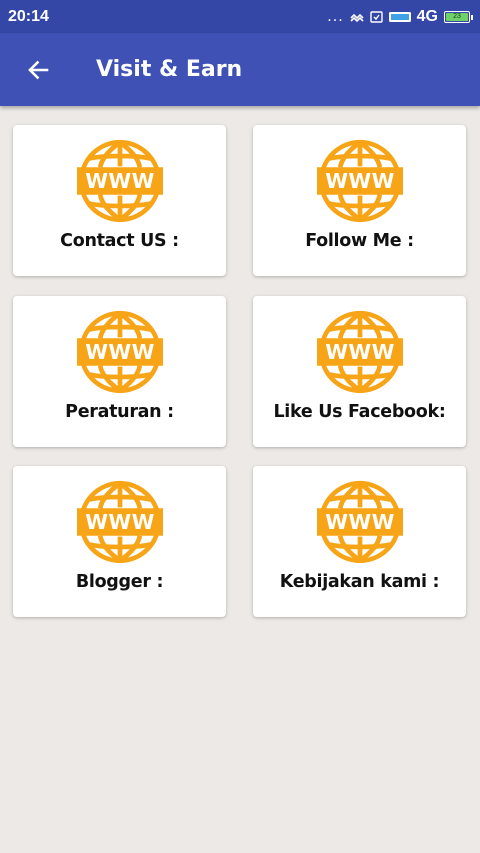 This screenshot has width=480, height=853. Describe the element at coordinates (359, 241) in the screenshot. I see `card-label: Follow Me :` at that location.